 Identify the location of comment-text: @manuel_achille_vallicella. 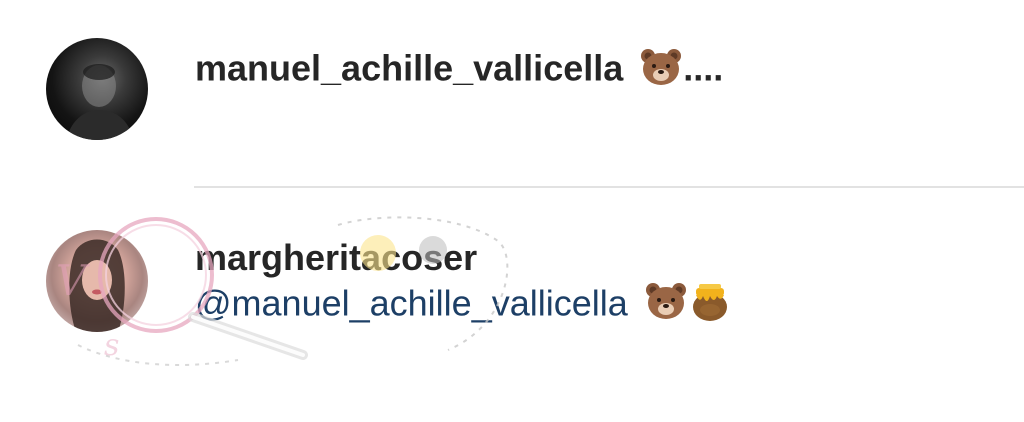
(462, 306).